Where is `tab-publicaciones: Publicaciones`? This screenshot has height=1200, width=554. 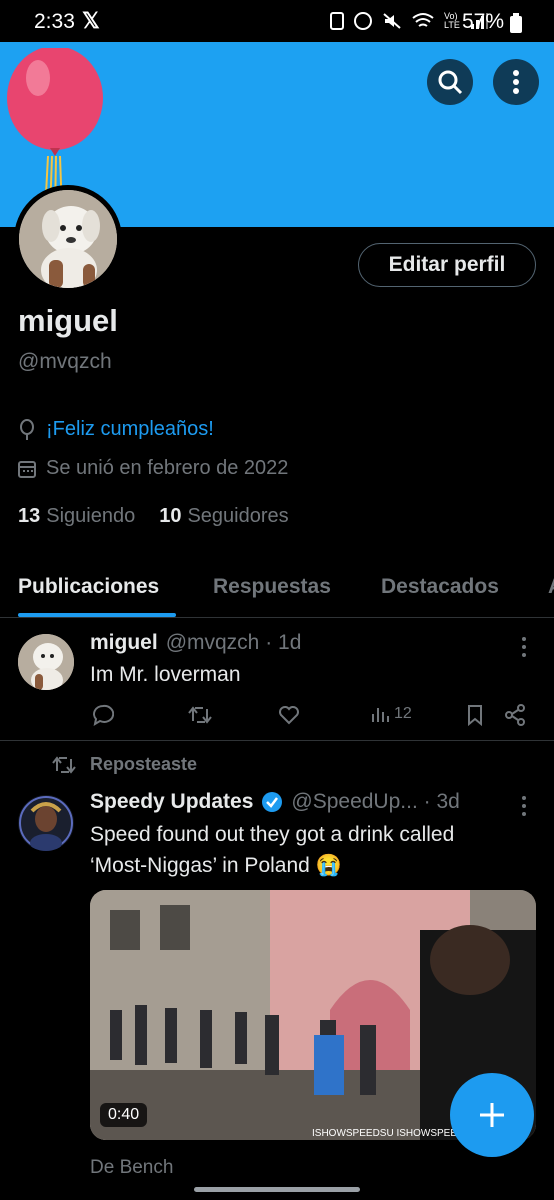
tab-publicaciones: Publicaciones is located at coordinates (88, 587).